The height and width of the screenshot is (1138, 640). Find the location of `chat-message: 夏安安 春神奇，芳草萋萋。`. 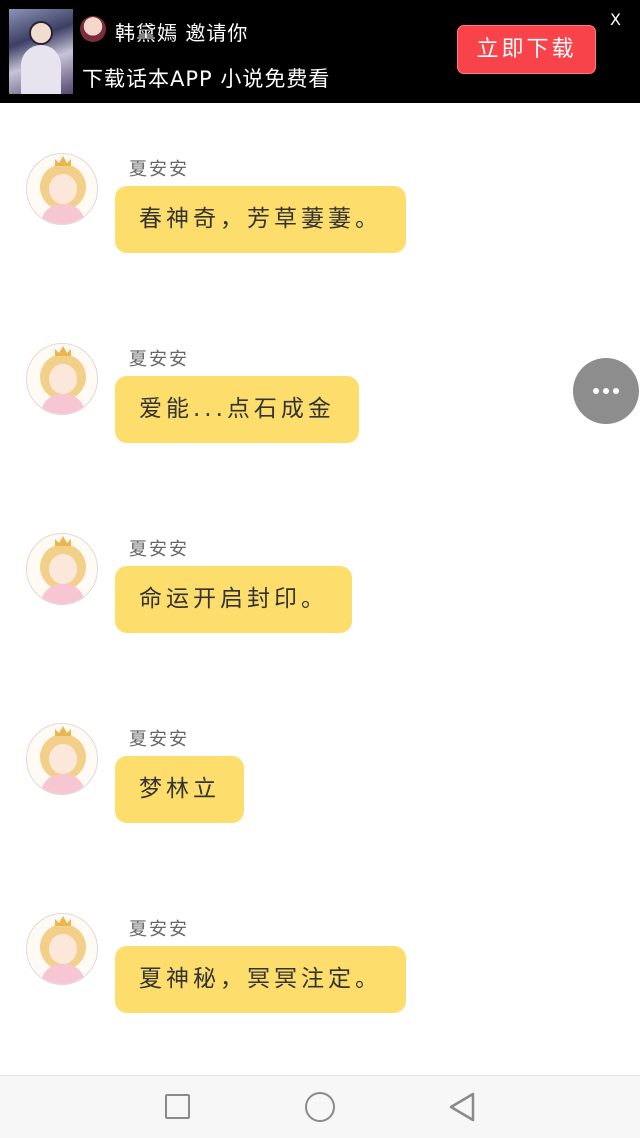

chat-message: 夏安安 春神奇，芳草萋萋。 is located at coordinates (320, 223).